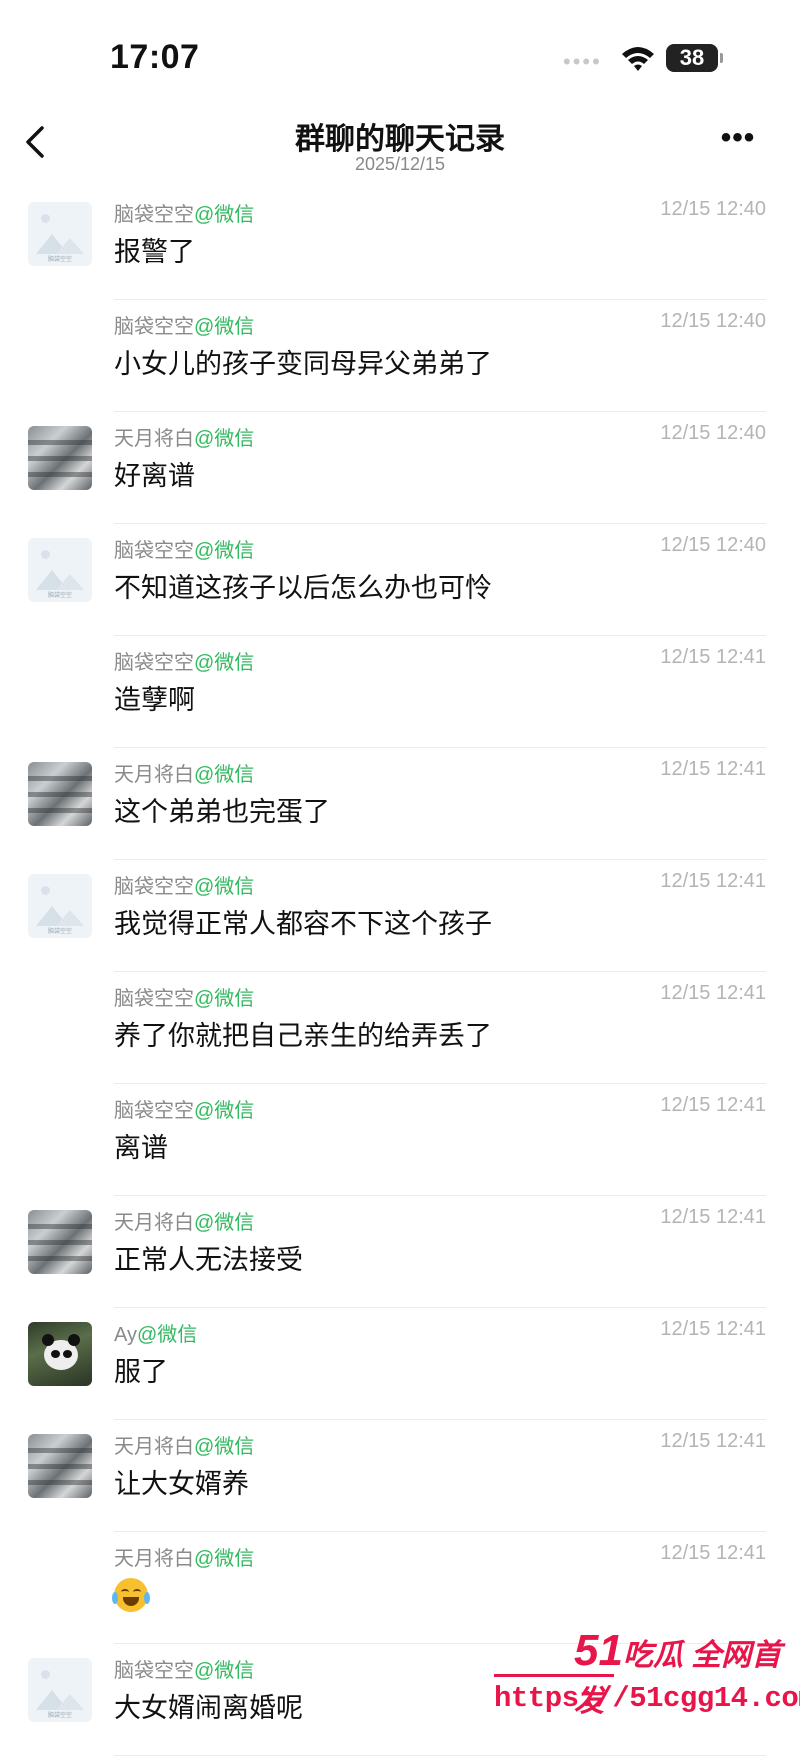 The image size is (800, 1756). I want to click on chat-message-row: 脑袋空空 脑袋空空@微信 12/15 12:41 我觉得正常人都容不下这个孩子, so click(400, 916).